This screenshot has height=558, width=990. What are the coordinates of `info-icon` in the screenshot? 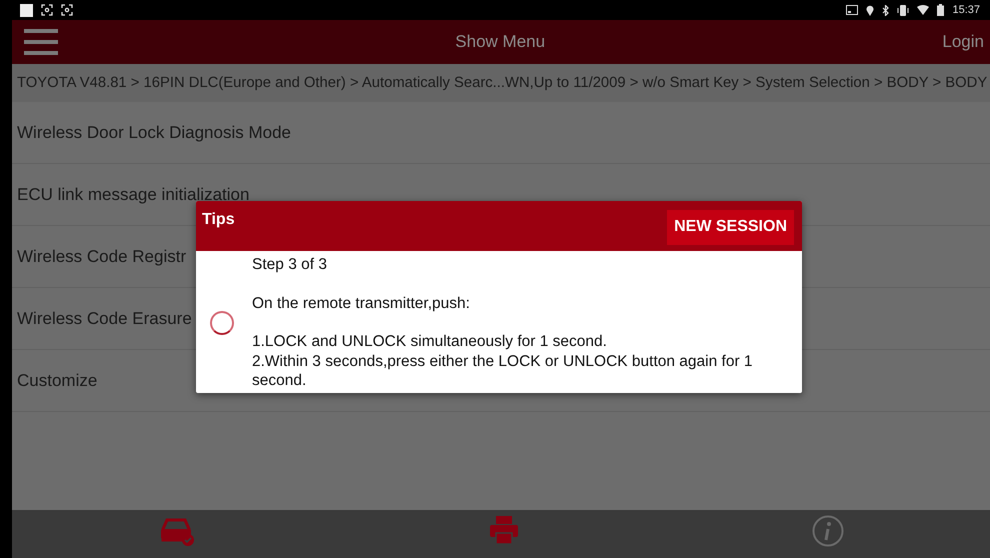 It's located at (828, 531).